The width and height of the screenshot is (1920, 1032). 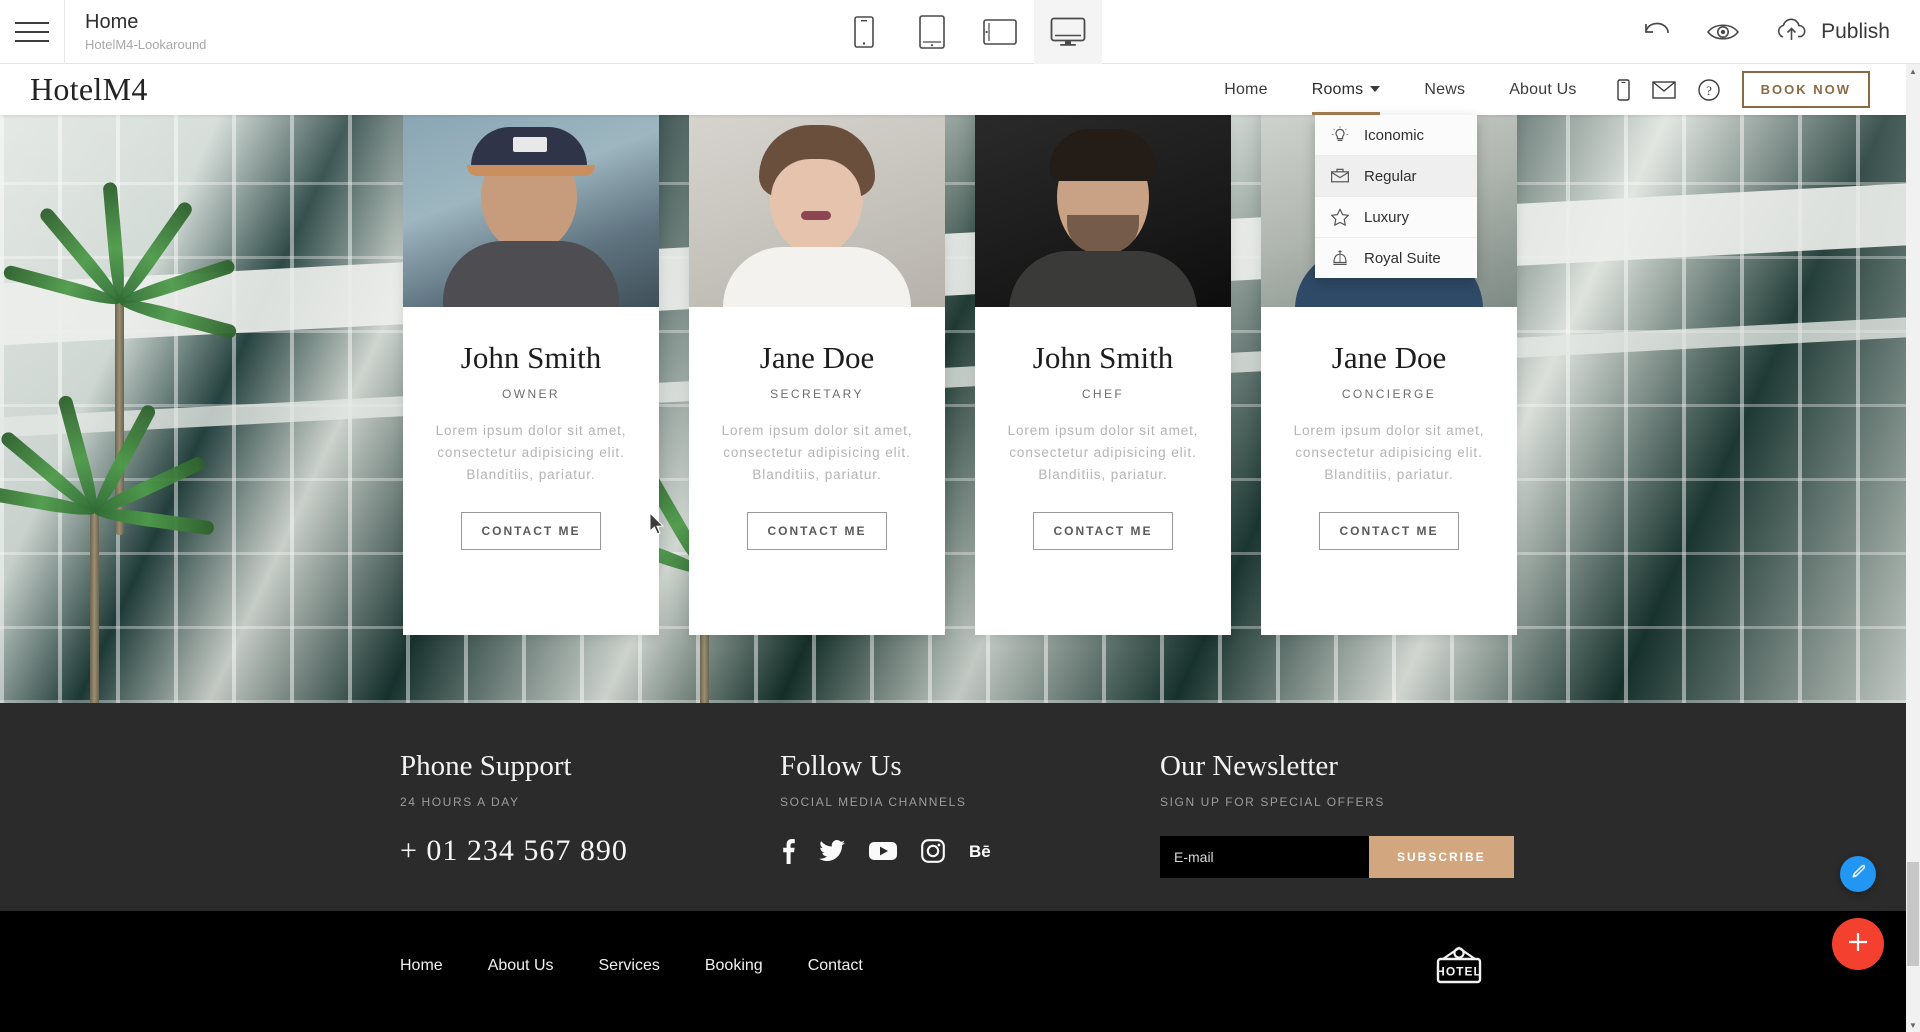 I want to click on lightbulb-icon, so click(x=1340, y=135).